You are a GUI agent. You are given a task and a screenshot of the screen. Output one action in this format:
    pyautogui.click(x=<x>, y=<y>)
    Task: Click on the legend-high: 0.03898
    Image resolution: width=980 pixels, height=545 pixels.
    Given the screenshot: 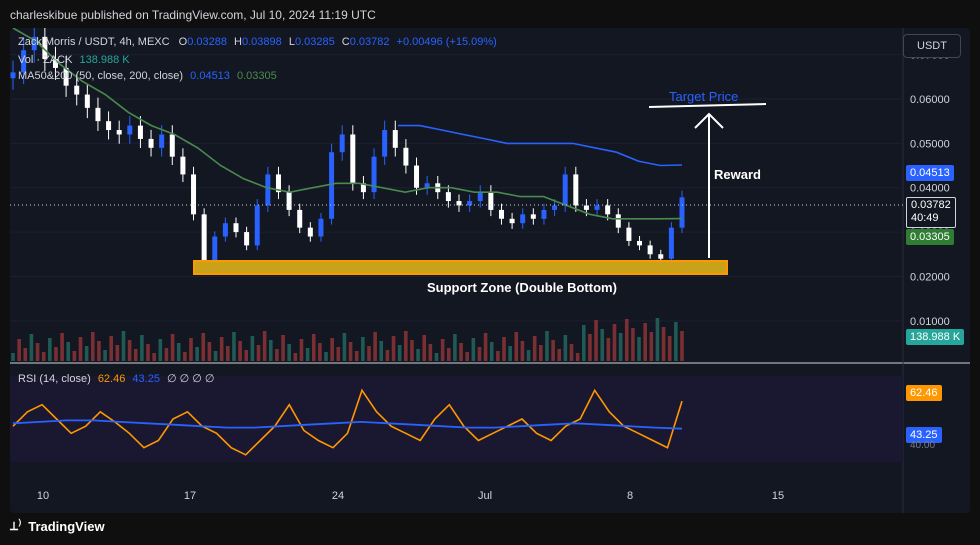 What is the action you would take?
    pyautogui.click(x=261, y=42)
    